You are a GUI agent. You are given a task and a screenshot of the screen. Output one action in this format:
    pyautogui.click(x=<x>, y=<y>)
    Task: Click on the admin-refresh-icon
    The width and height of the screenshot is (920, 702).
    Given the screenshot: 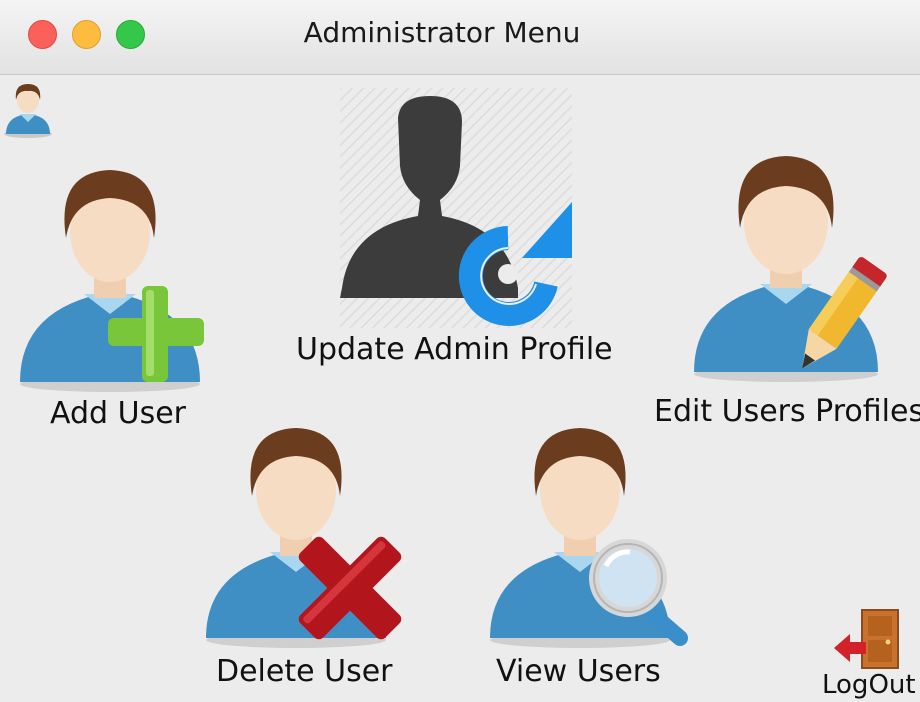 What is the action you would take?
    pyautogui.click(x=456, y=208)
    